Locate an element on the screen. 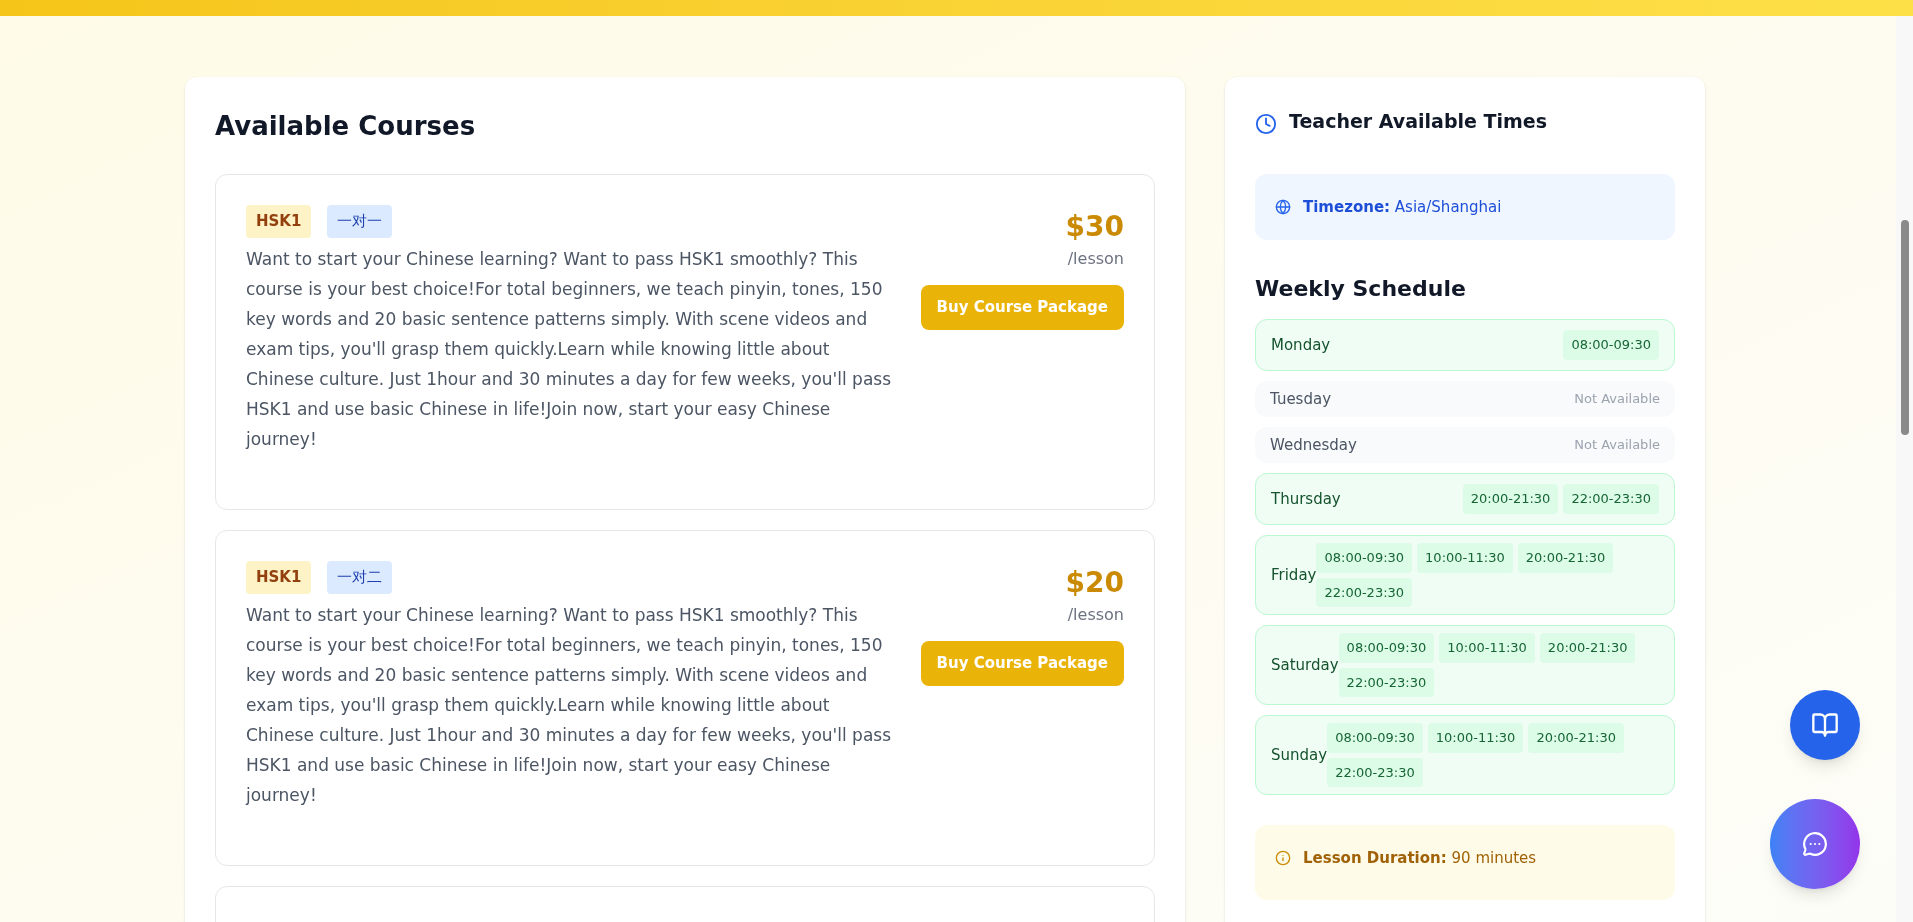  info-icon is located at coordinates (1283, 858).